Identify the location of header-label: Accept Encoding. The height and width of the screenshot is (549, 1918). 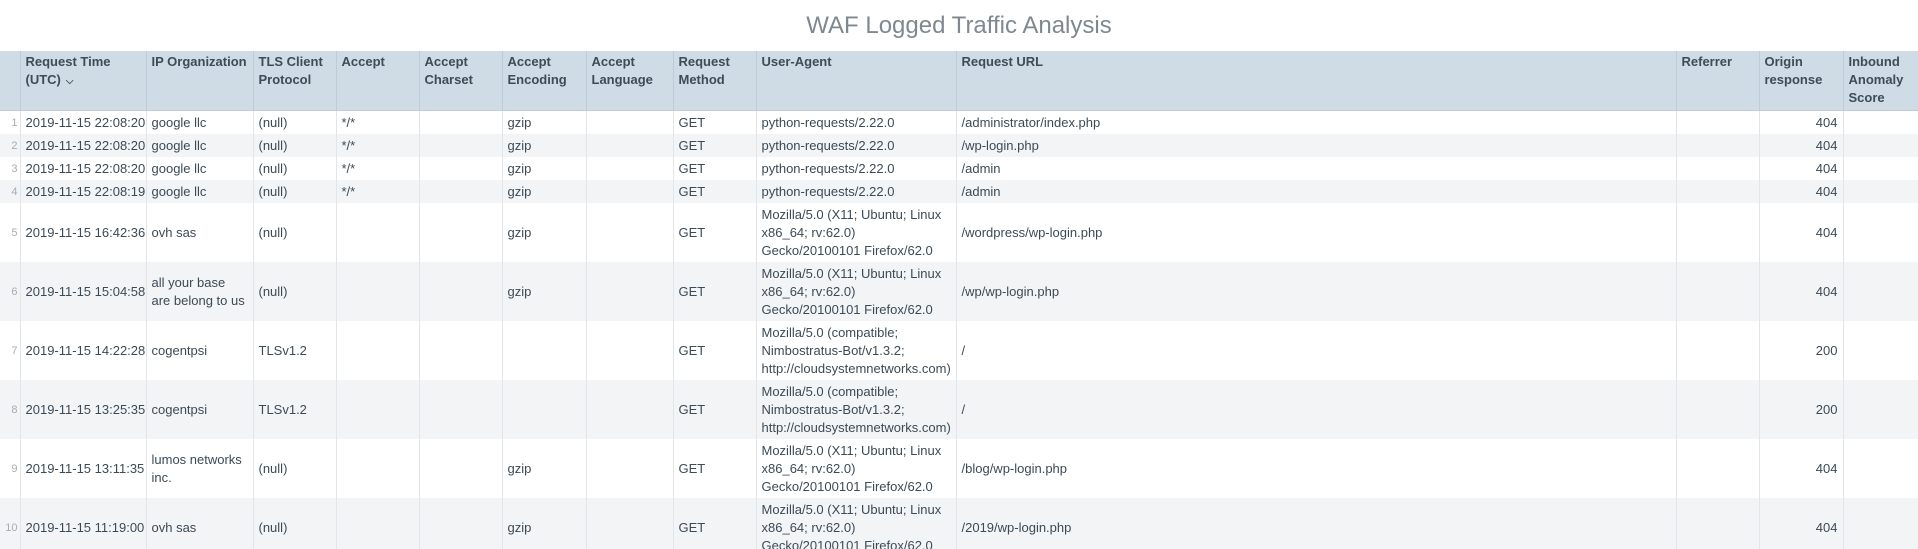
(537, 70).